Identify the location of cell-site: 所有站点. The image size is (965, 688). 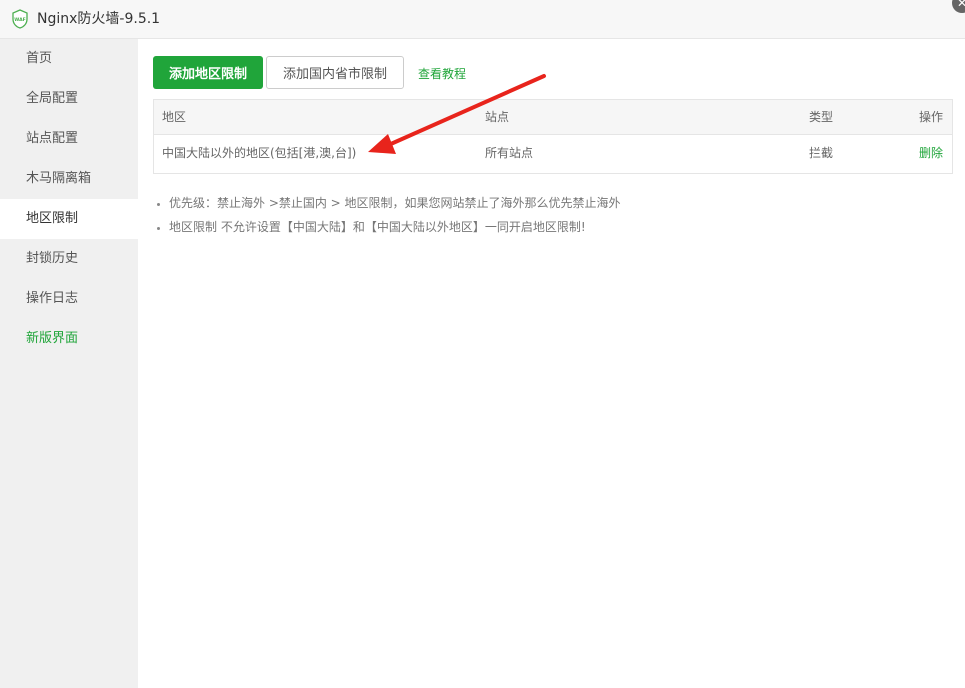
(509, 153).